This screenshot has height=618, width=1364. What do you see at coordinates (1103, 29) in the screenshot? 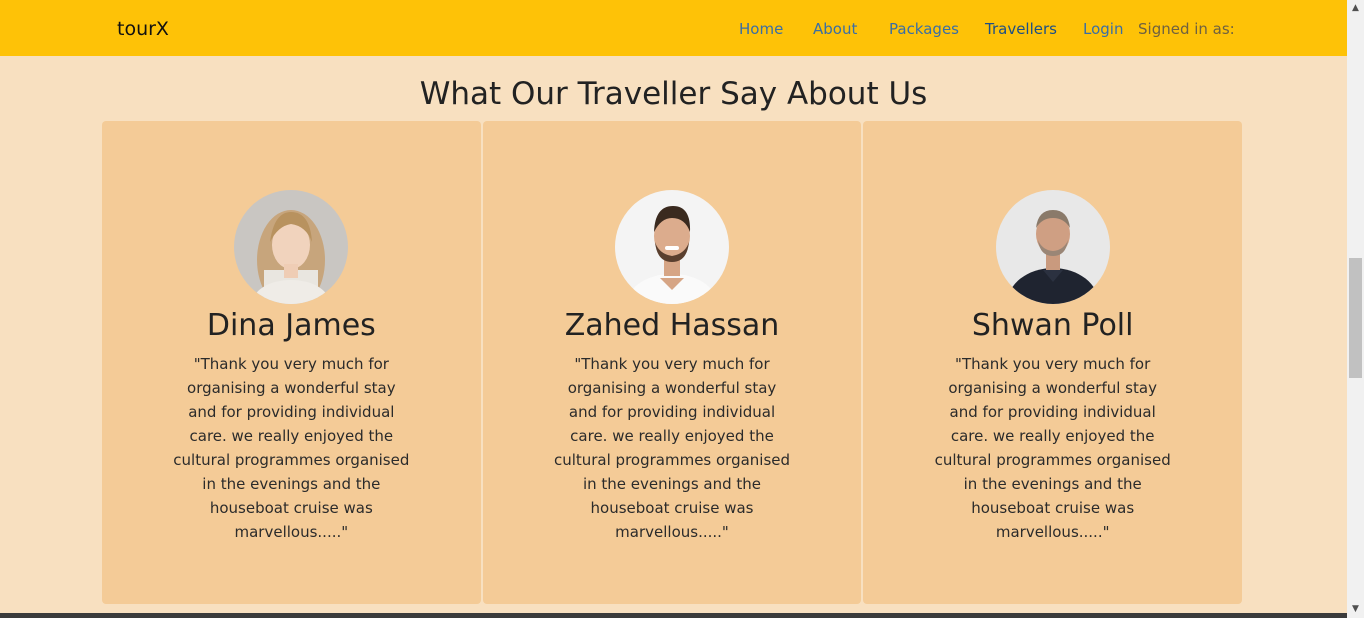
I see `nav-link-login: Login` at bounding box center [1103, 29].